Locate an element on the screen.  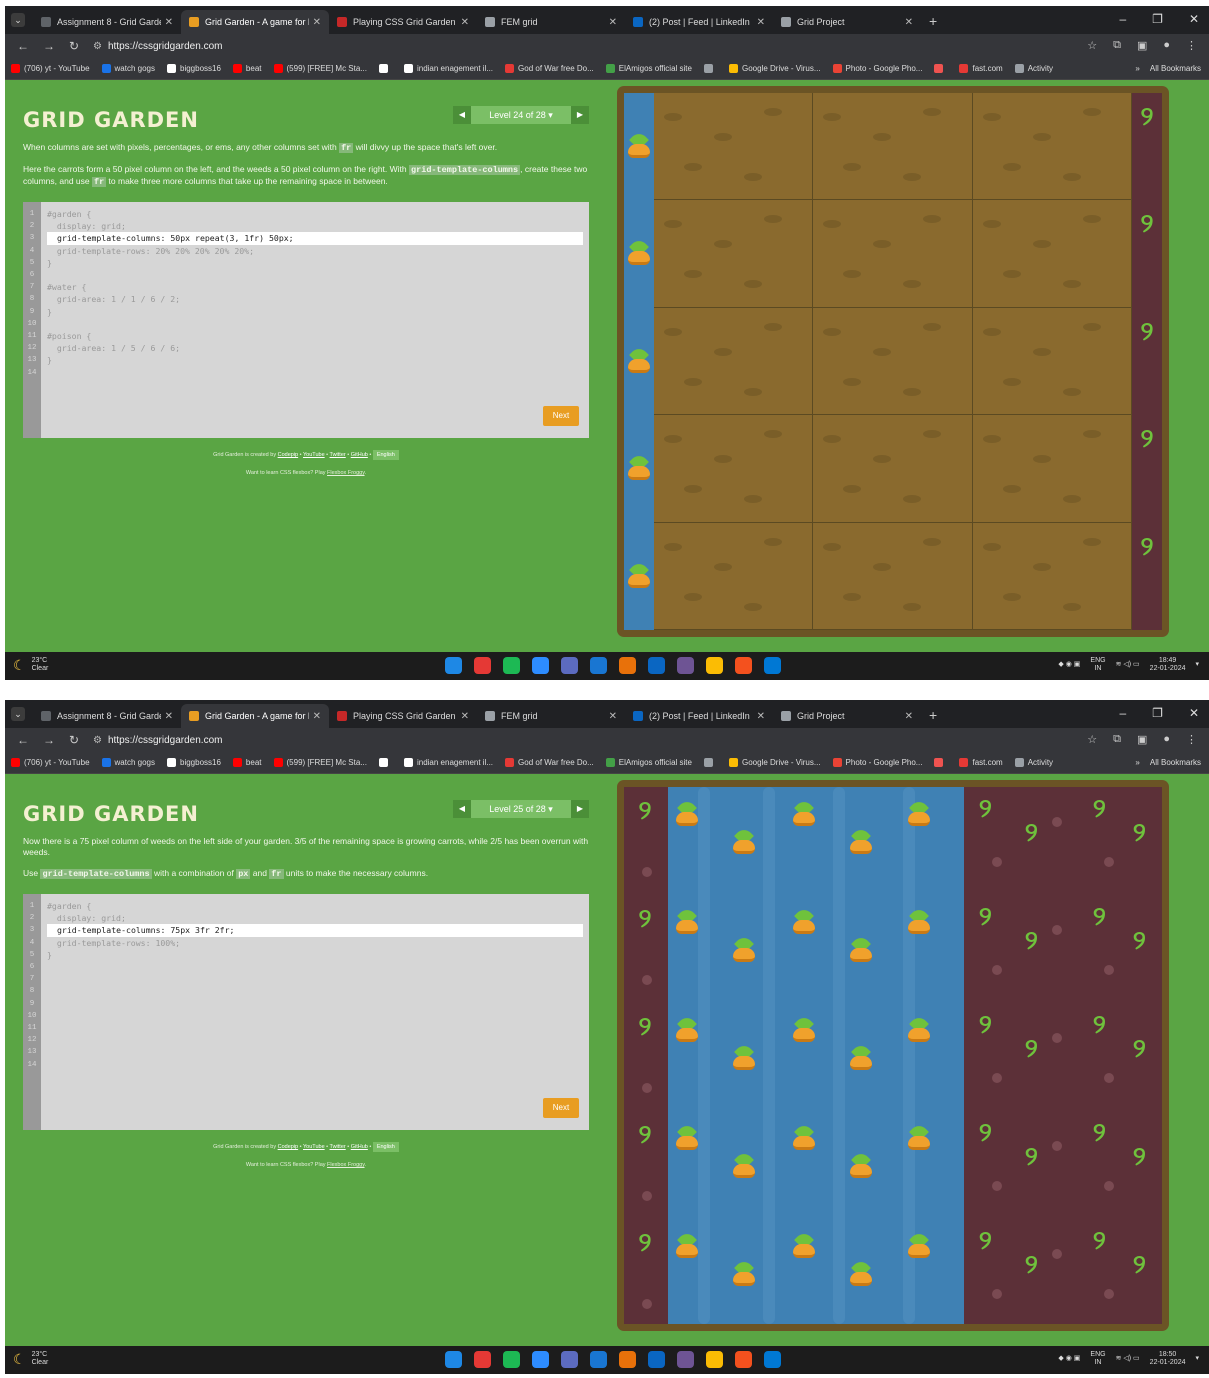
twitter-link: Twitter is located at coordinates (338, 1147).